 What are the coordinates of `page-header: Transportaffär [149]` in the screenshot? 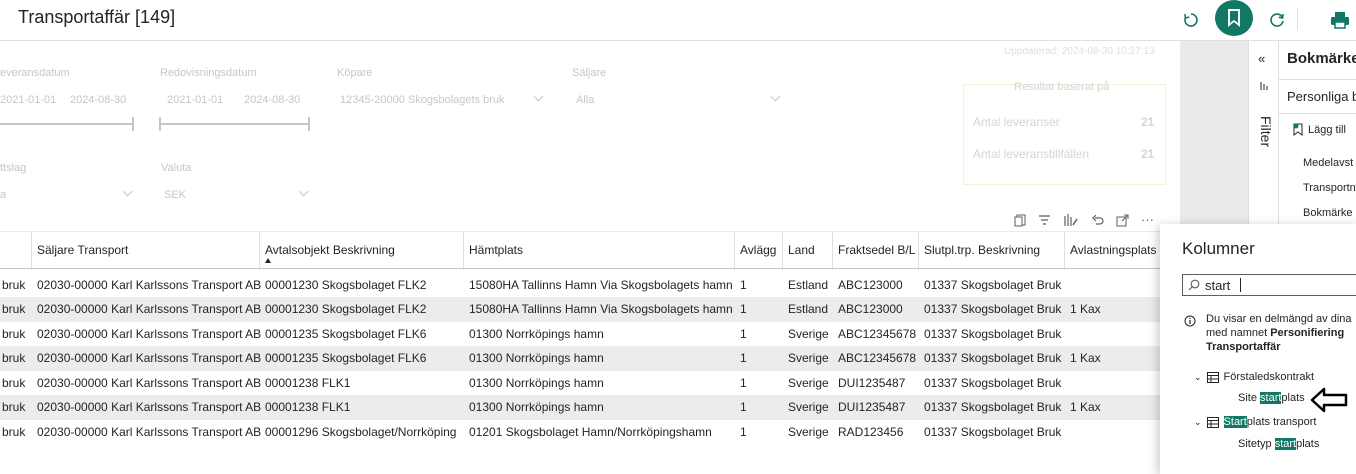 It's located at (678, 20).